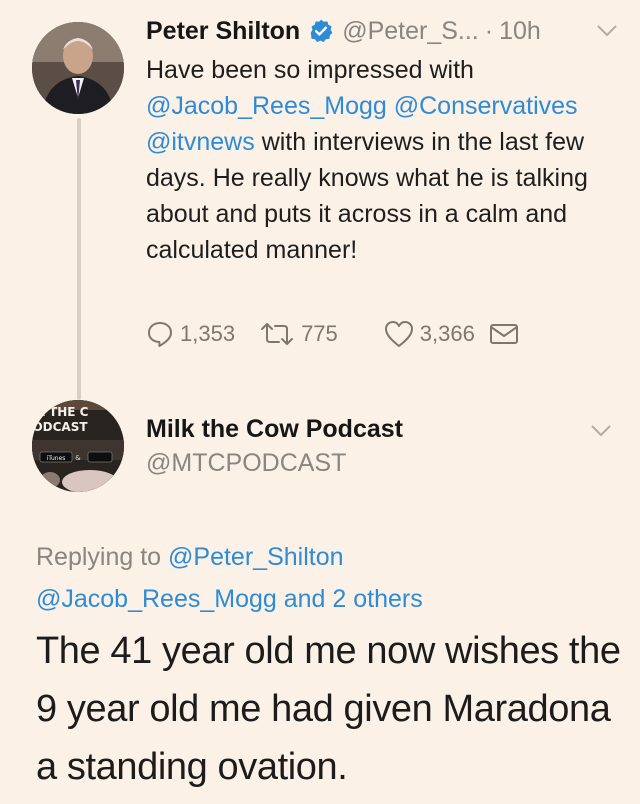 This screenshot has height=804, width=640. I want to click on logo-text-mid: ODCAST, so click(60, 427).